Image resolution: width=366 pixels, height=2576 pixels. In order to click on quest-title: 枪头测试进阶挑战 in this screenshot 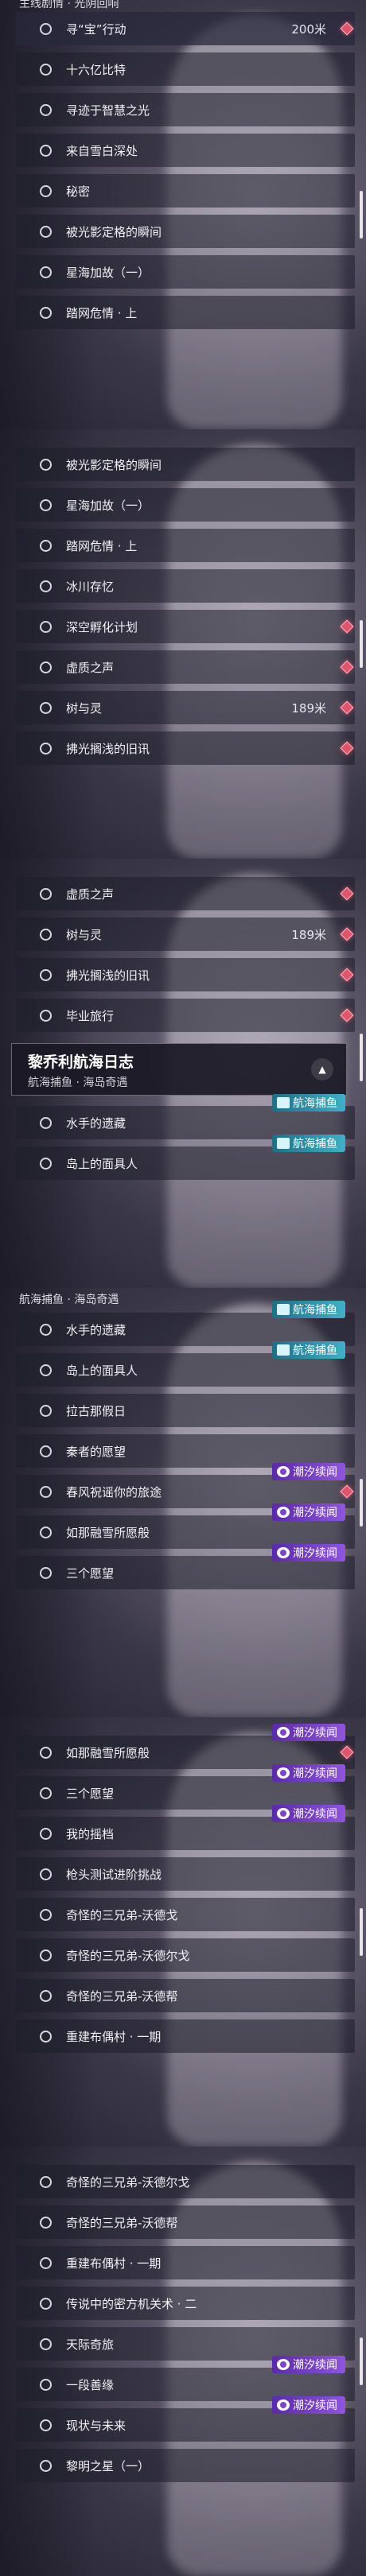, I will do `click(114, 1874)`.